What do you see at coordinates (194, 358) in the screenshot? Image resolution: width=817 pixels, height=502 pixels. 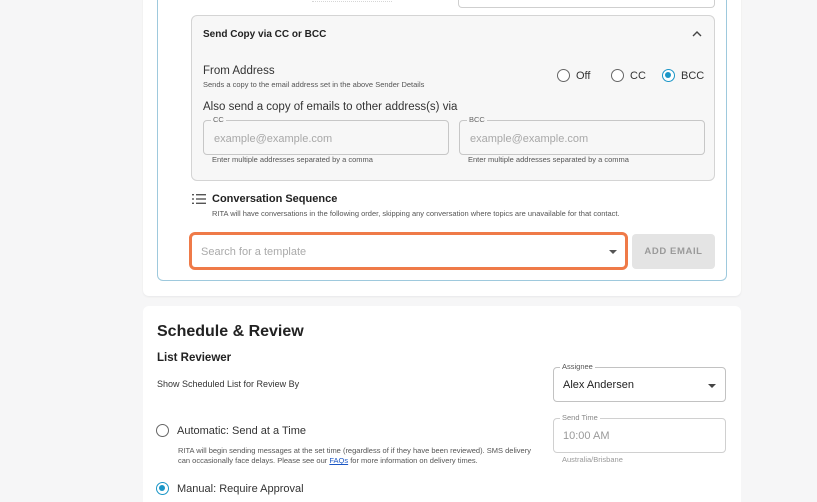 I see `list-reviewer-heading: List Reviewer` at bounding box center [194, 358].